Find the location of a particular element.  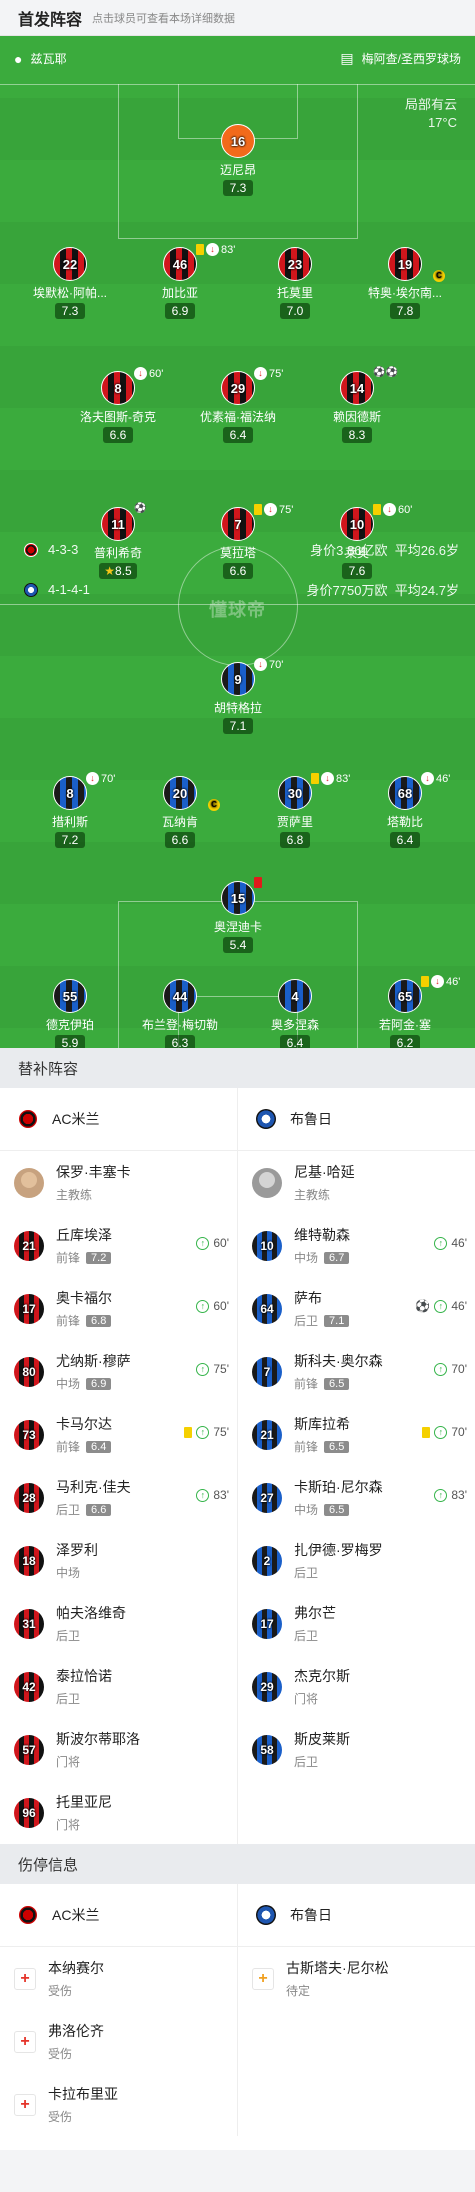

away-team-name: 布鲁日 is located at coordinates (311, 1119).